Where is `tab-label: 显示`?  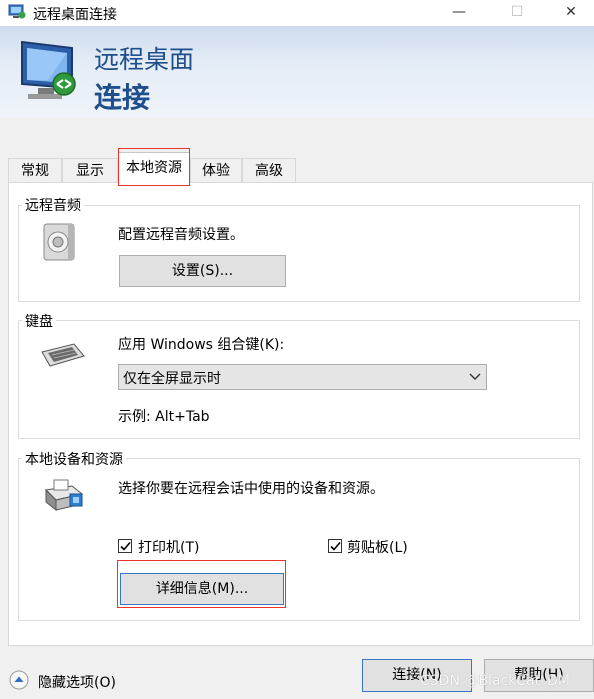
tab-label: 显示 is located at coordinates (90, 171).